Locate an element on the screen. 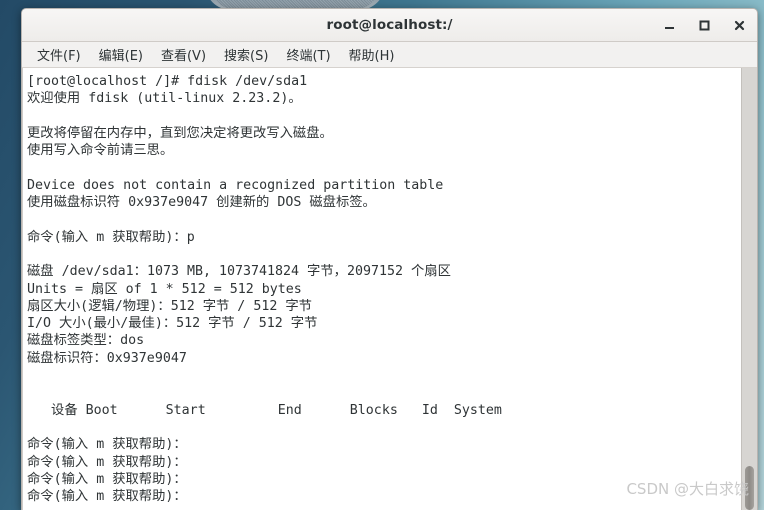  minimize-button is located at coordinates (669, 25).